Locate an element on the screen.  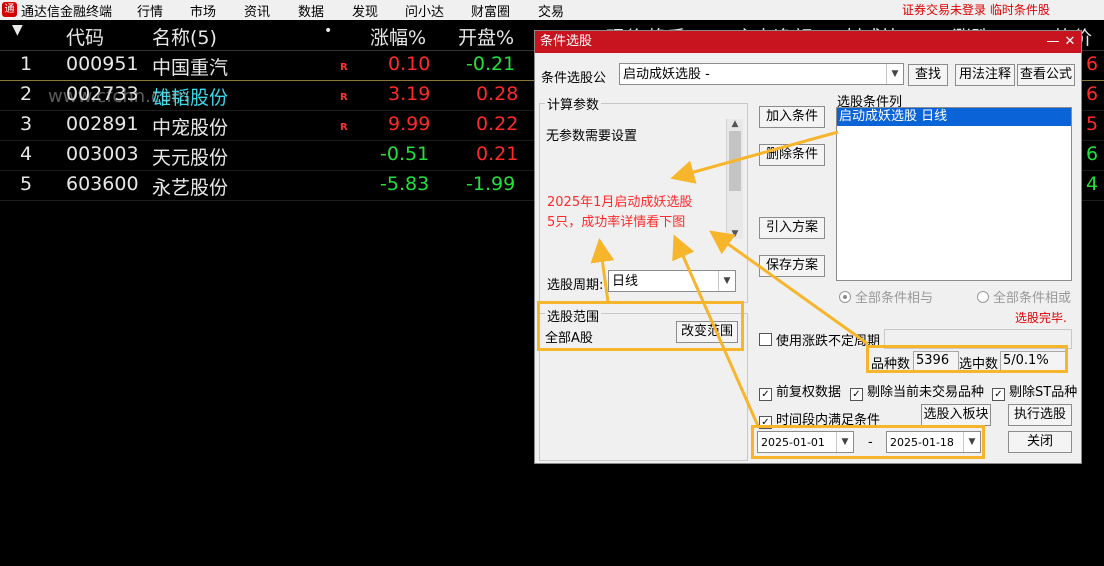
arrow-result is located at coordinates (789, 288).